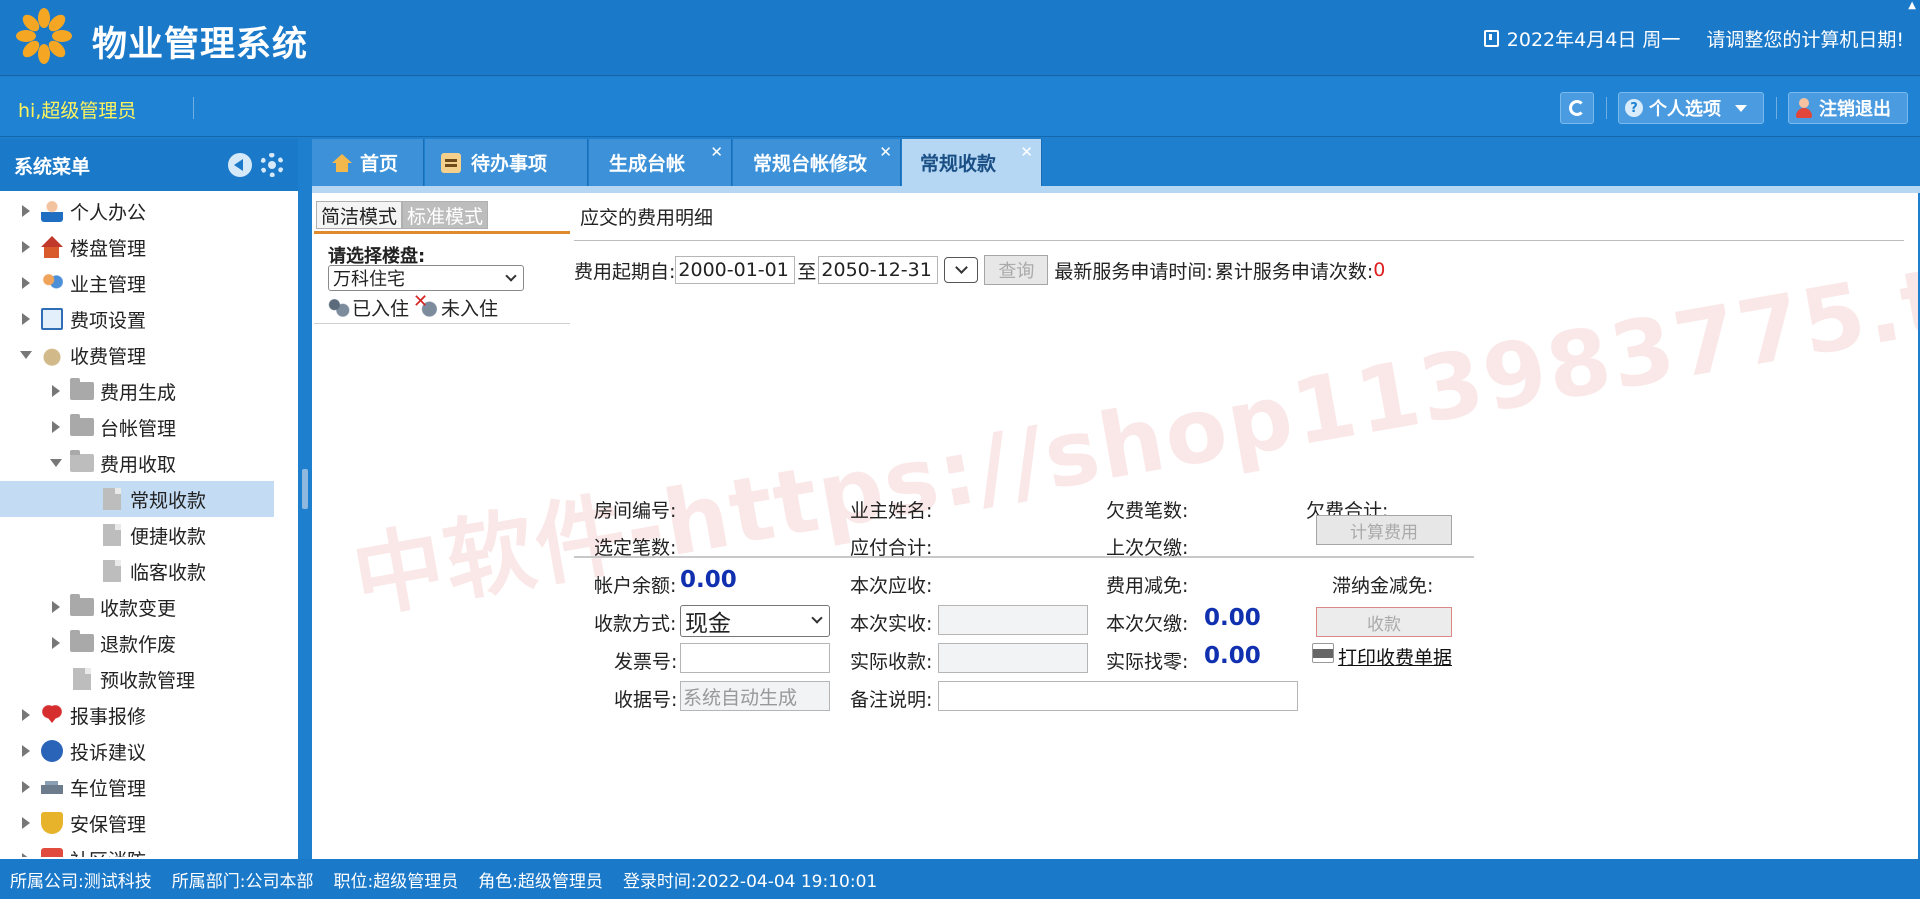 The width and height of the screenshot is (1920, 899). Describe the element at coordinates (338, 307) in the screenshot. I see `occupied-icon` at that location.